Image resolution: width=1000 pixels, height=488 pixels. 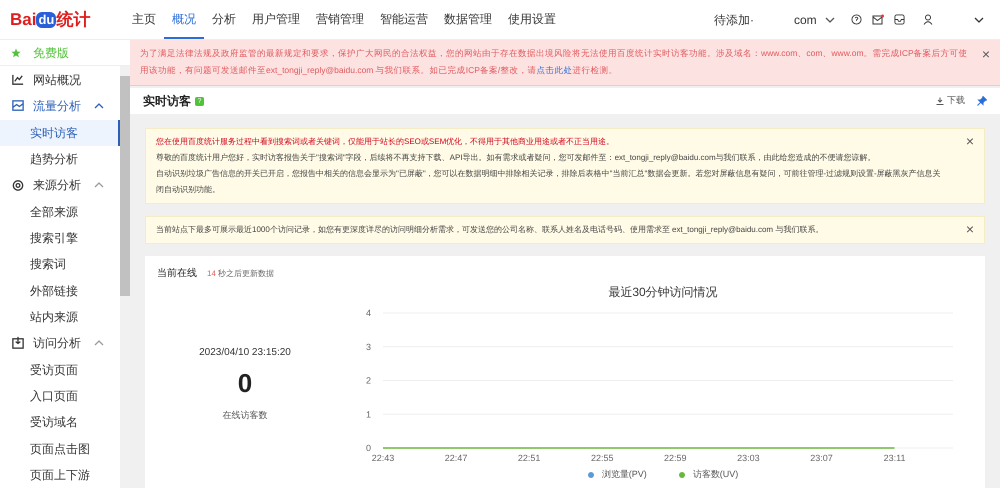 What do you see at coordinates (60, 317) in the screenshot?
I see `sidebar-subitem: 站内来源` at bounding box center [60, 317].